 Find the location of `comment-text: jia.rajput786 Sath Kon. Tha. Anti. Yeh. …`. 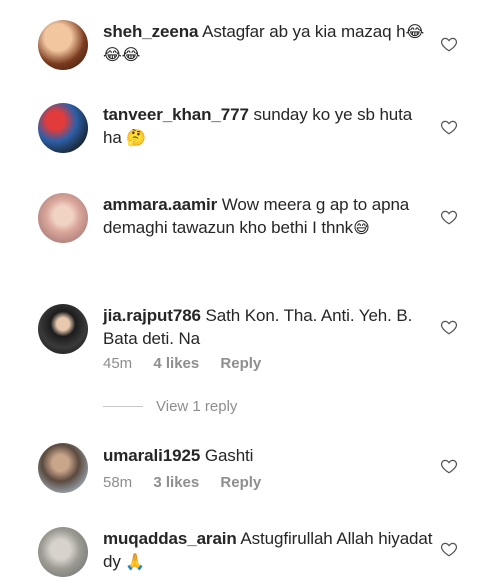

comment-text: jia.rajput786 Sath Kon. Tha. Anti. Yeh. … is located at coordinates (268, 327).